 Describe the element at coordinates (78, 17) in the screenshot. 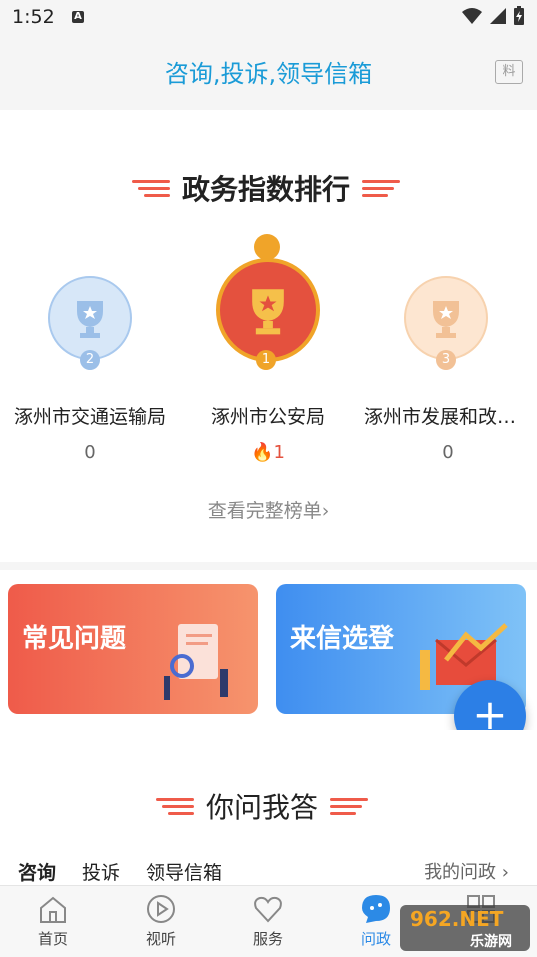

I see `notification-icon: A` at that location.